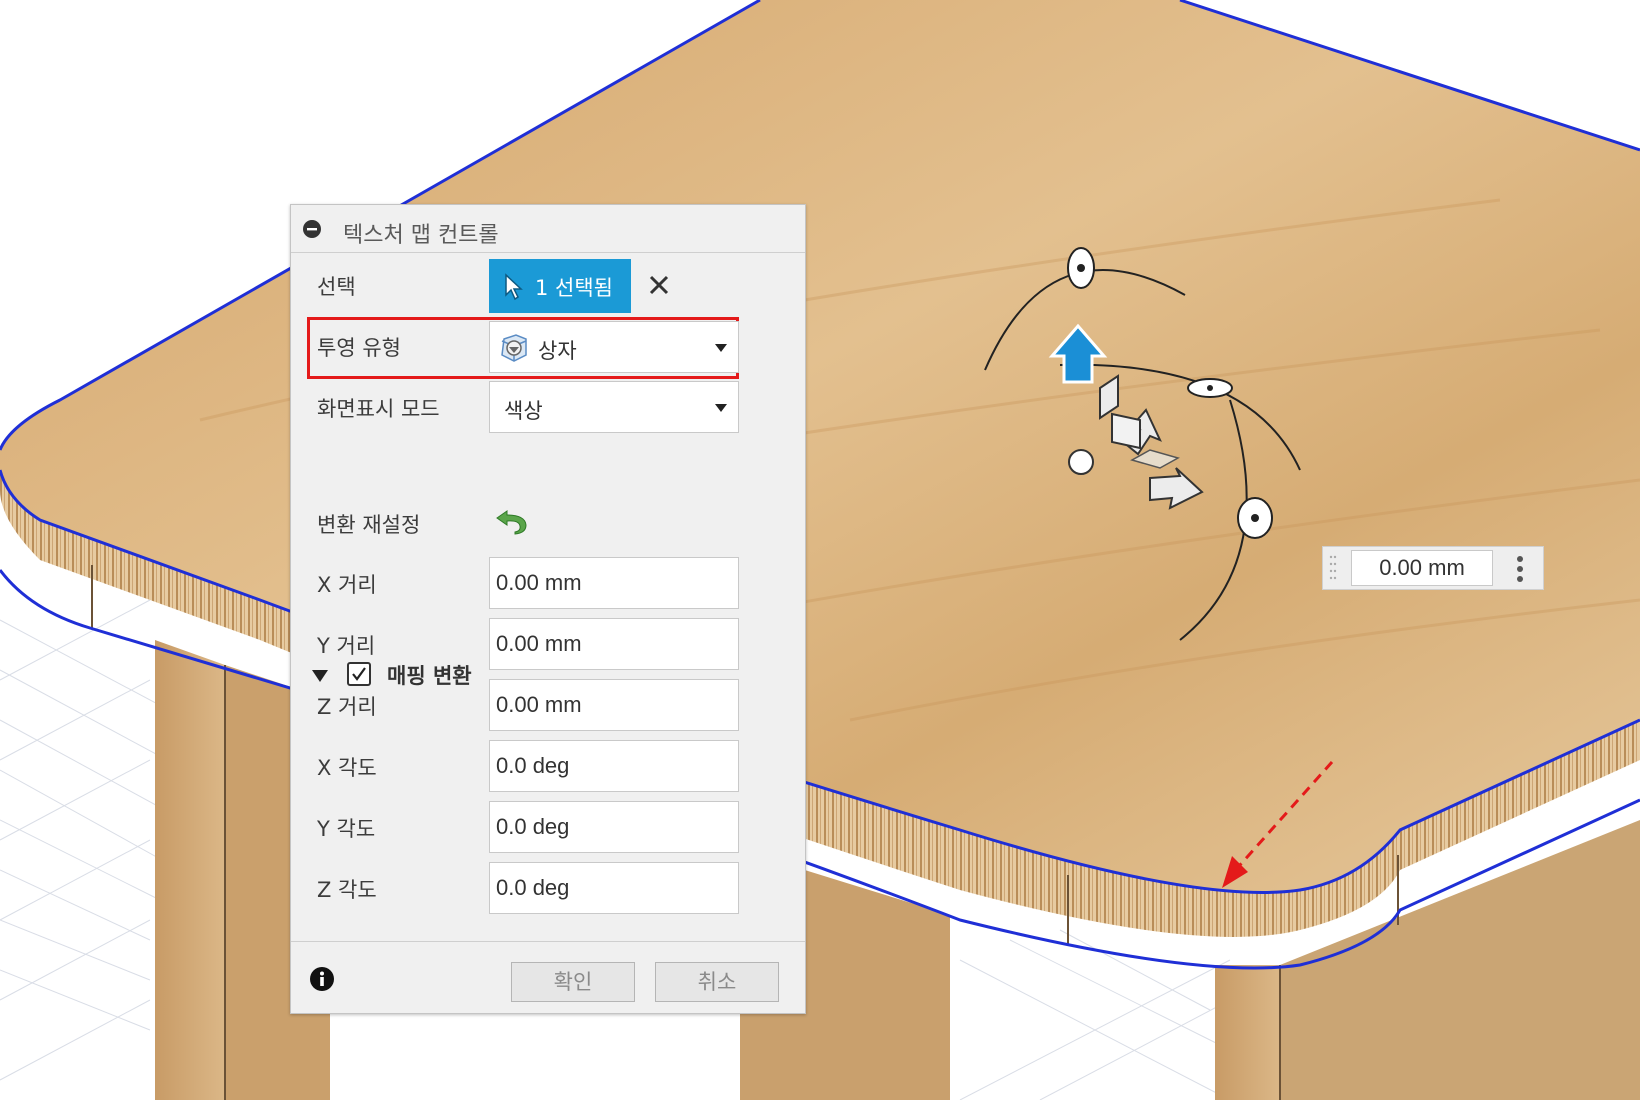  What do you see at coordinates (614, 583) in the screenshot?
I see `x-distance-input` at bounding box center [614, 583].